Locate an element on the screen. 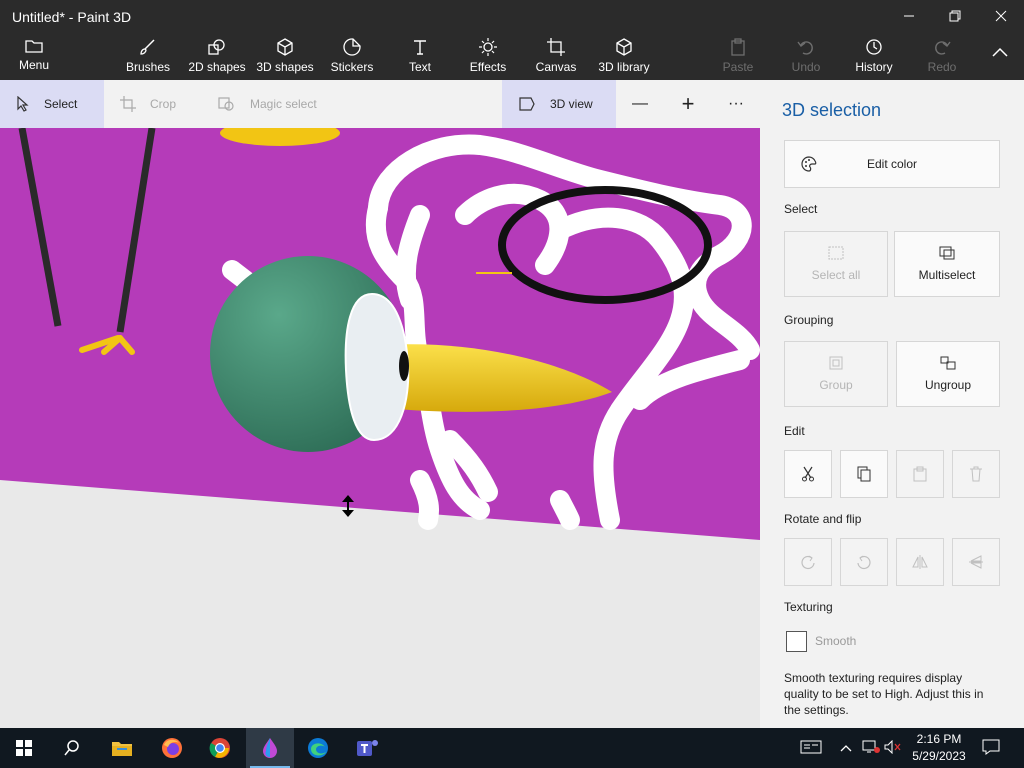  restore-button is located at coordinates (955, 16).